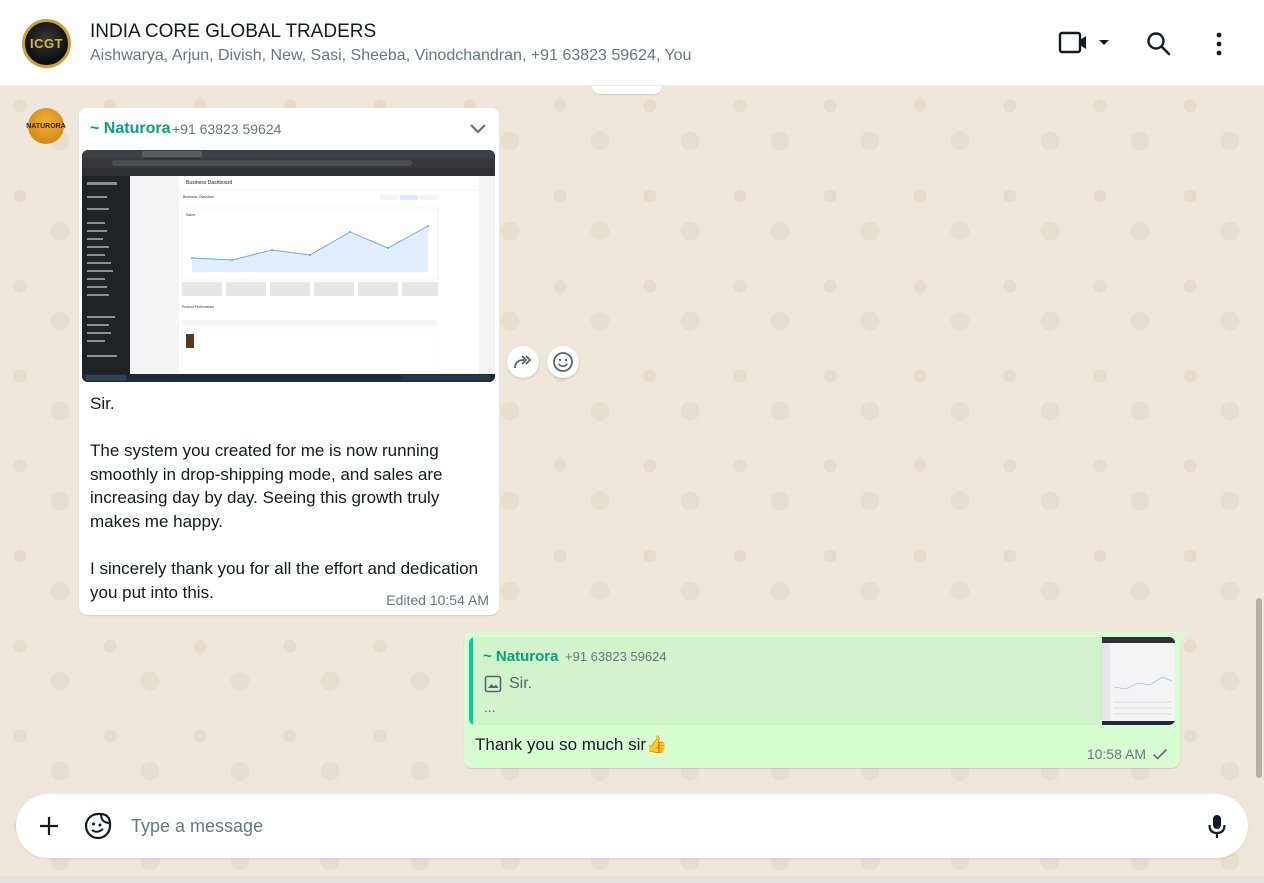  What do you see at coordinates (190, 215) in the screenshot?
I see `chart-label: Sales` at bounding box center [190, 215].